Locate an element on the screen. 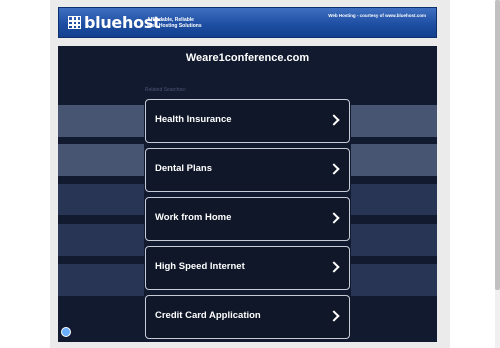  link-label: Credit Card Application is located at coordinates (208, 315).